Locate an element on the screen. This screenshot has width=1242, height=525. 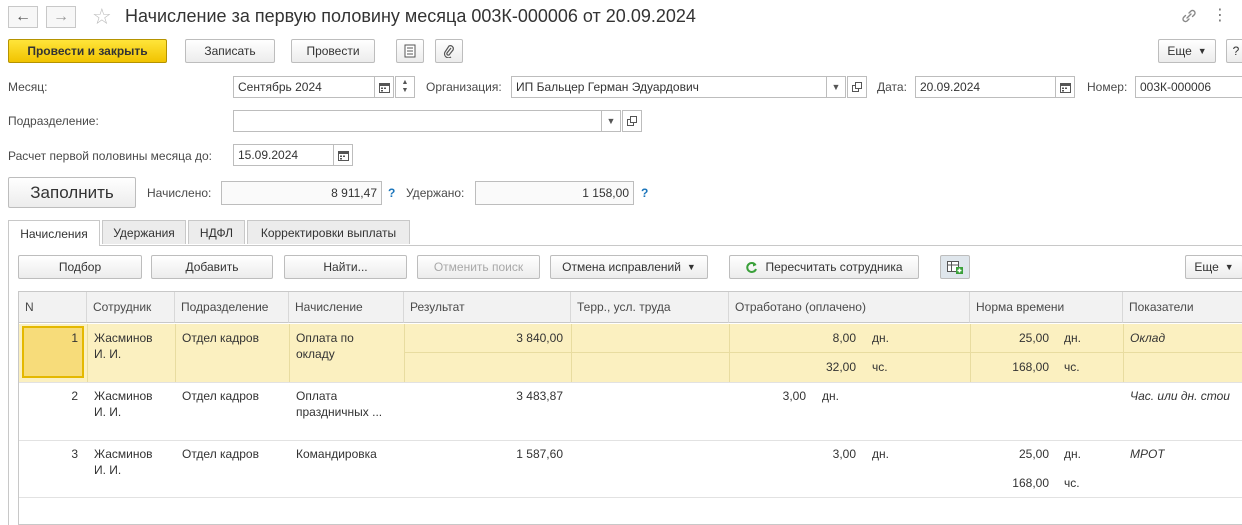
accrual-type-cont: окладу is located at coordinates (315, 354).